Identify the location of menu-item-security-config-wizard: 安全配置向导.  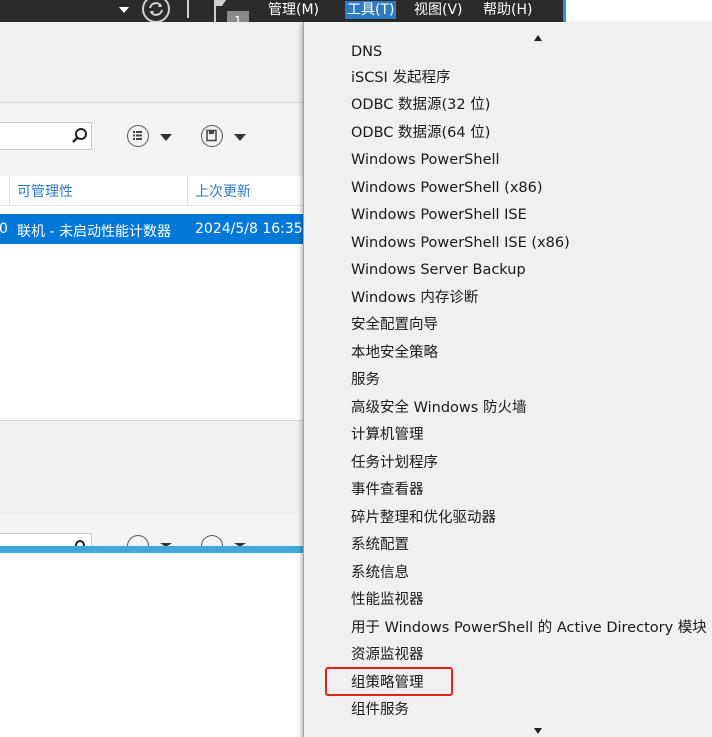
(394, 325).